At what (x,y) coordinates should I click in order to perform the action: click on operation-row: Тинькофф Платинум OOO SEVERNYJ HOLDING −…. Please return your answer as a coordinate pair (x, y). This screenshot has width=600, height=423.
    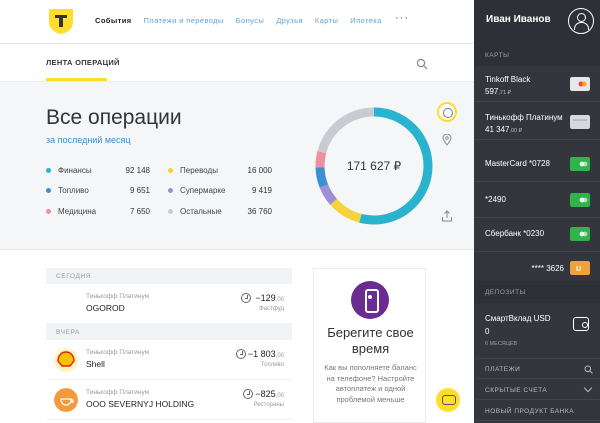
    Looking at the image, I should click on (169, 400).